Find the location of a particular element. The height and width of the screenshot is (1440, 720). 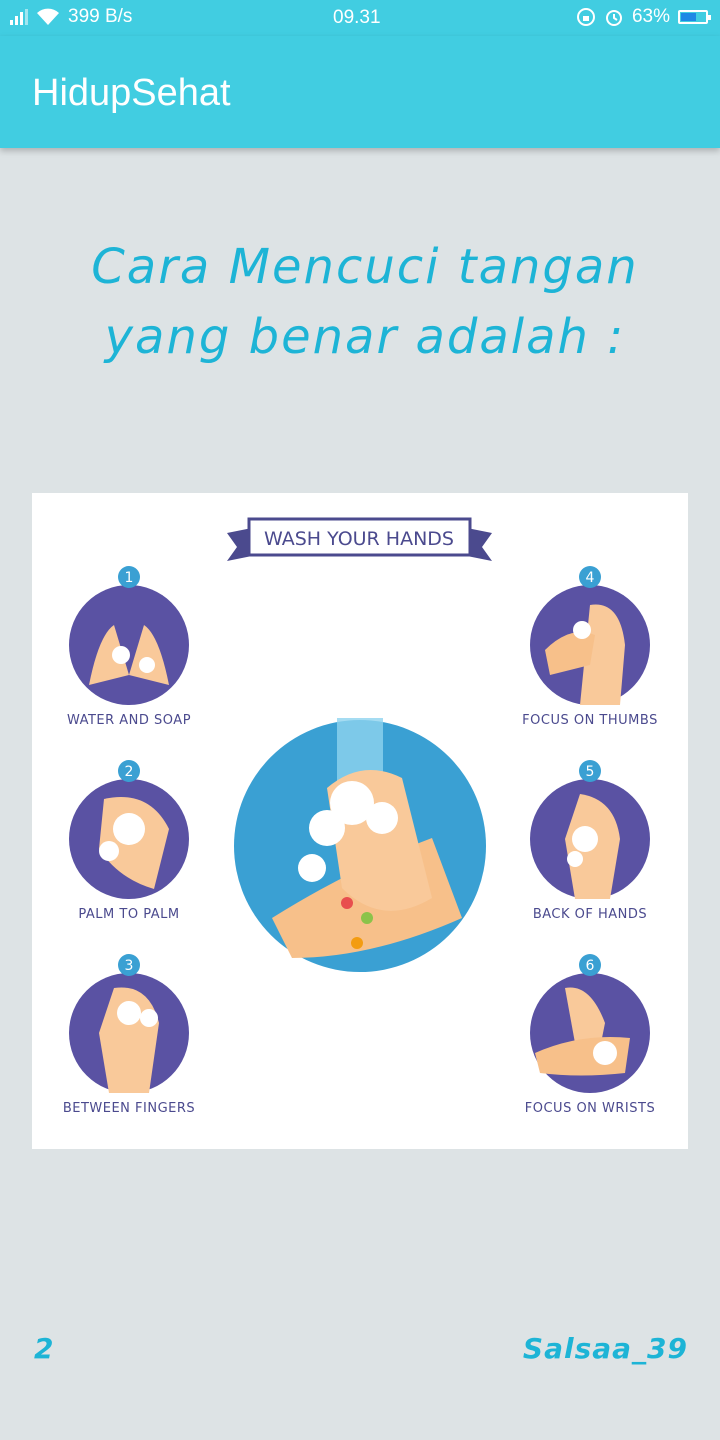

signal-icon is located at coordinates (19, 17).